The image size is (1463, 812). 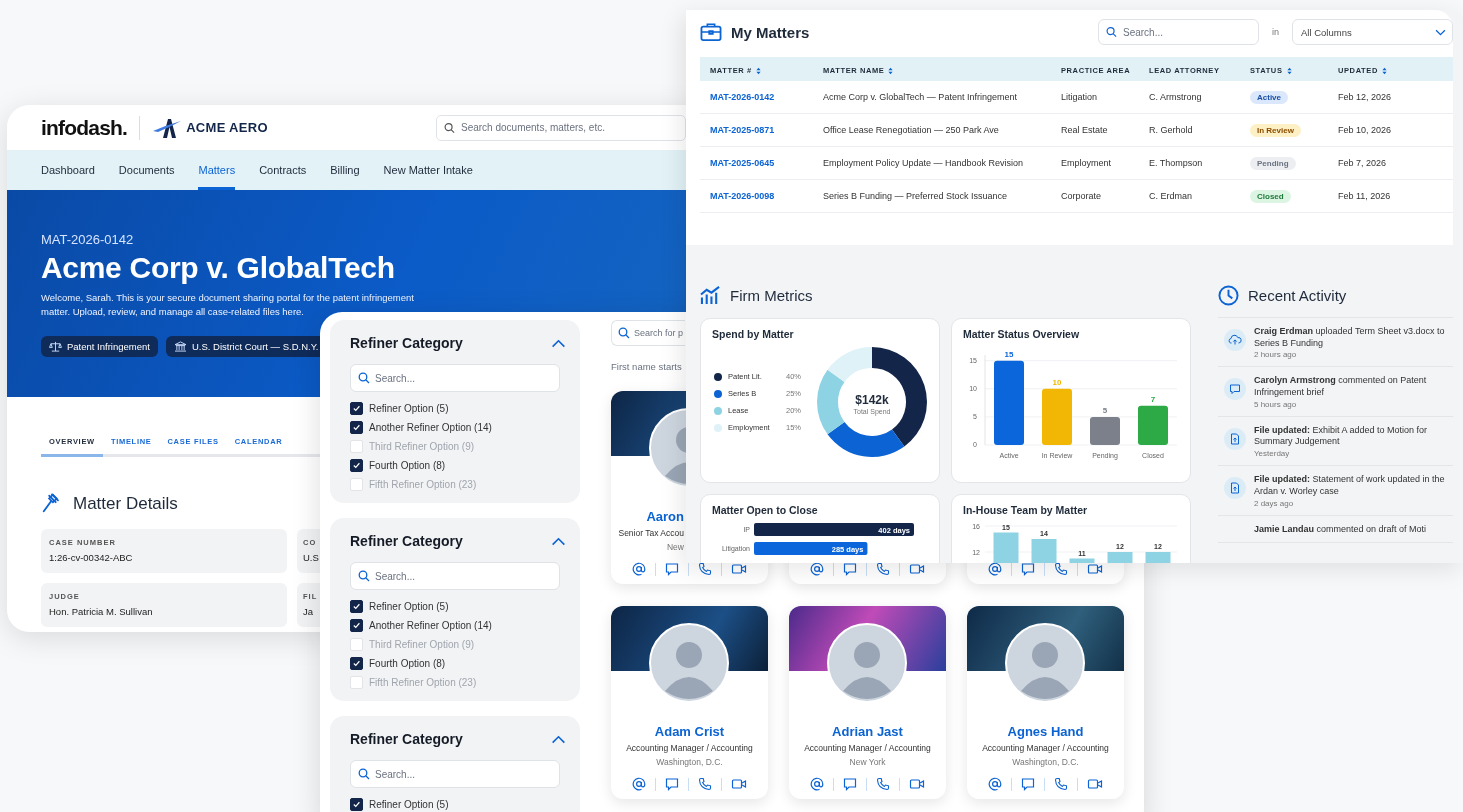 I want to click on table-cell: Real Estate, so click(x=1084, y=130).